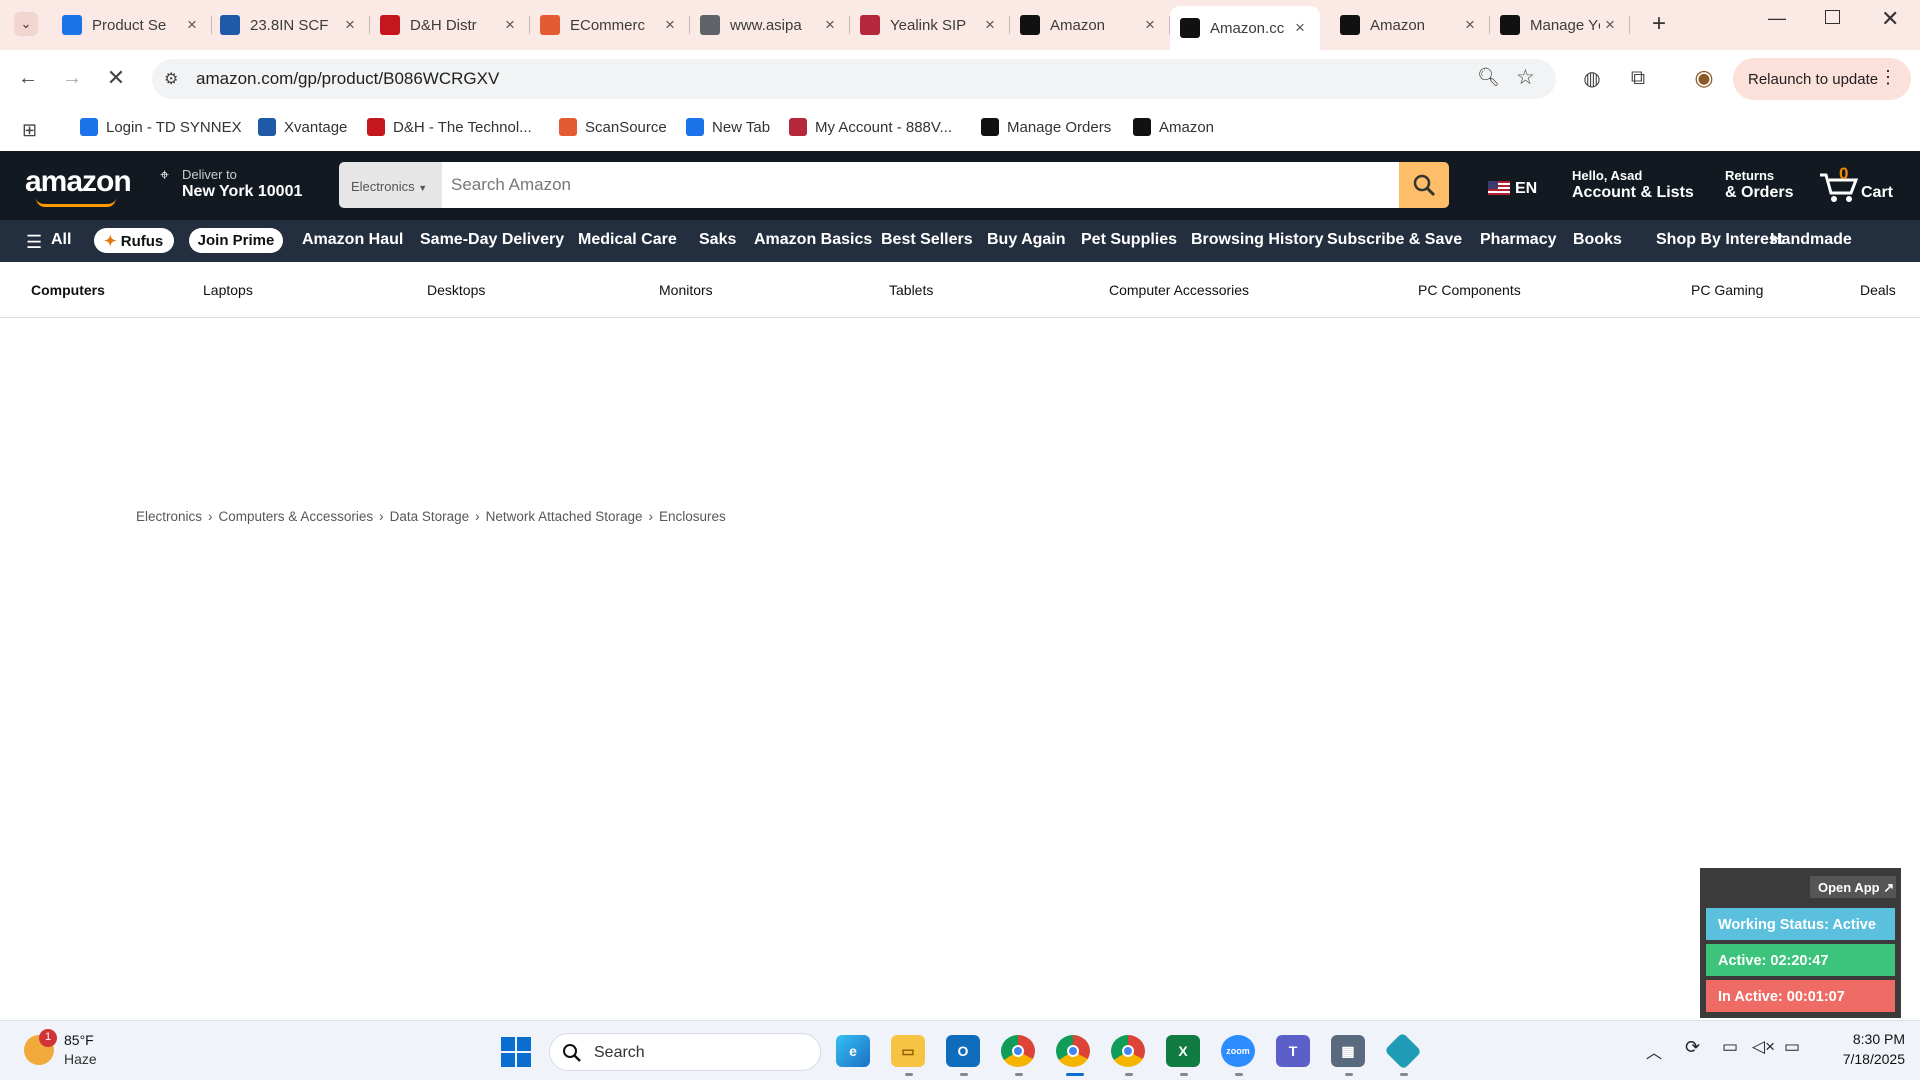  What do you see at coordinates (692, 516) in the screenshot?
I see `breadcrumb-link: Enclosures` at bounding box center [692, 516].